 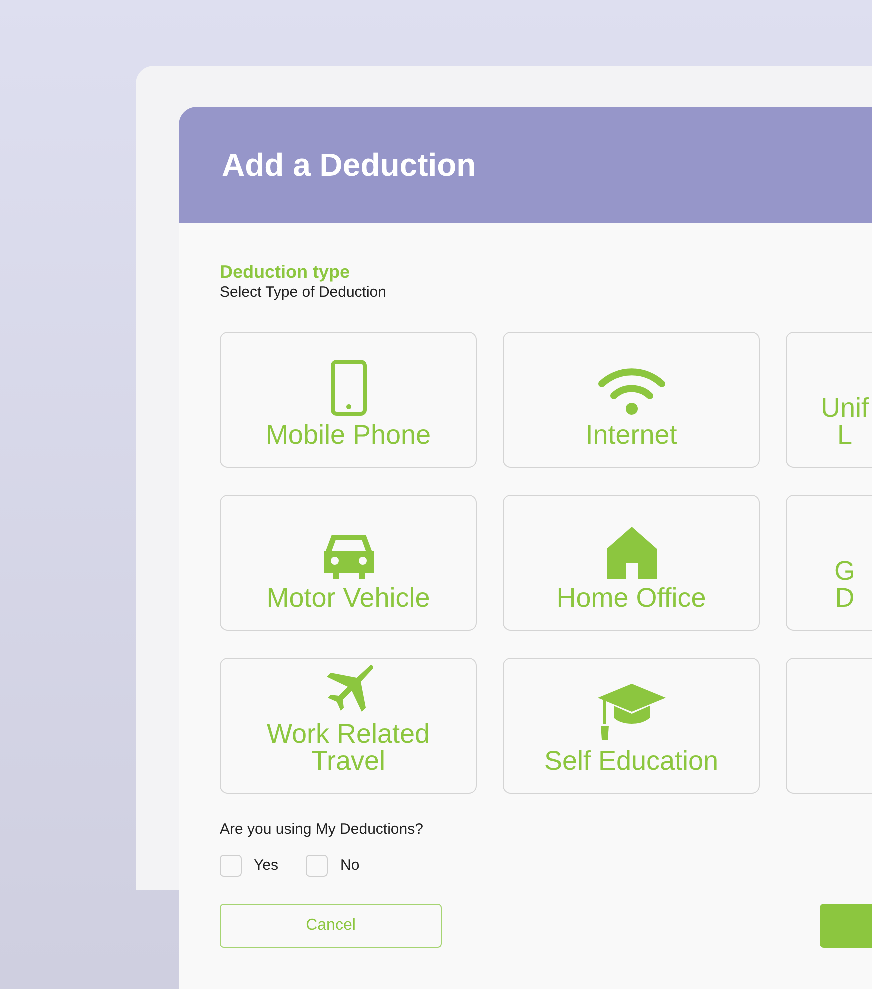 I want to click on tile-label: G D, so click(x=844, y=585).